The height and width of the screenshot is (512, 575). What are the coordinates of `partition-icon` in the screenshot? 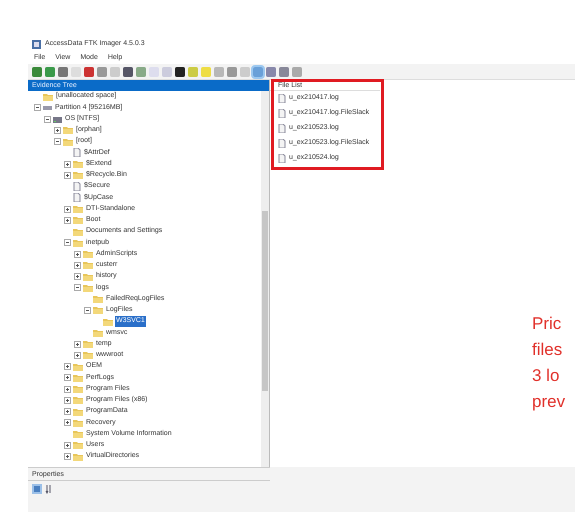 It's located at (47, 107).